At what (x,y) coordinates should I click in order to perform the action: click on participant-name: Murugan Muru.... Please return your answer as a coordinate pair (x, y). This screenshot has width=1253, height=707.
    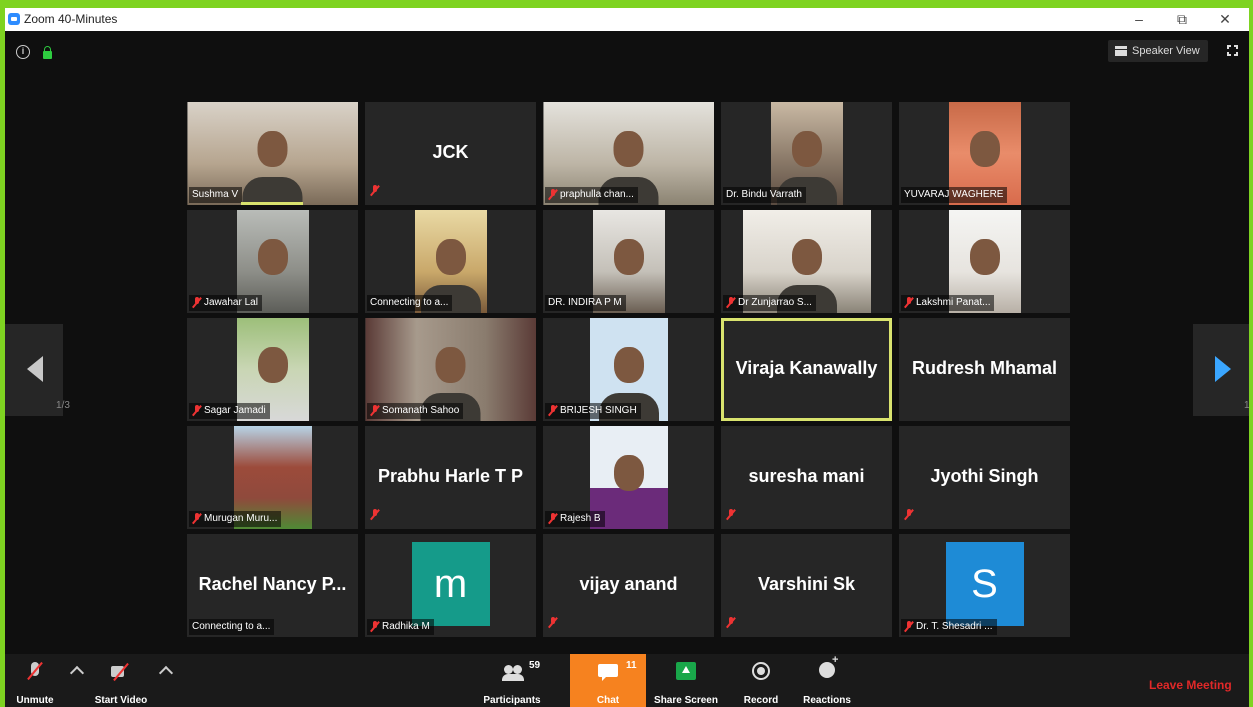
    Looking at the image, I should click on (241, 518).